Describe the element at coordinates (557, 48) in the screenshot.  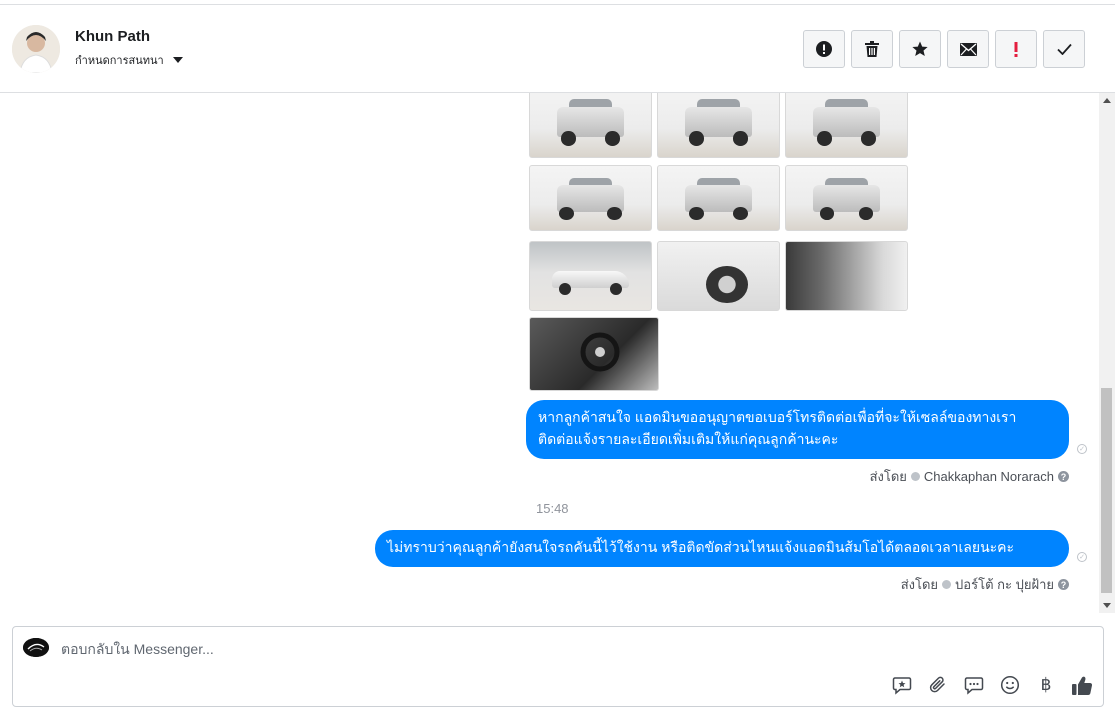
I see `conversation-header: Khun Path กำหนดการสนทนา` at that location.